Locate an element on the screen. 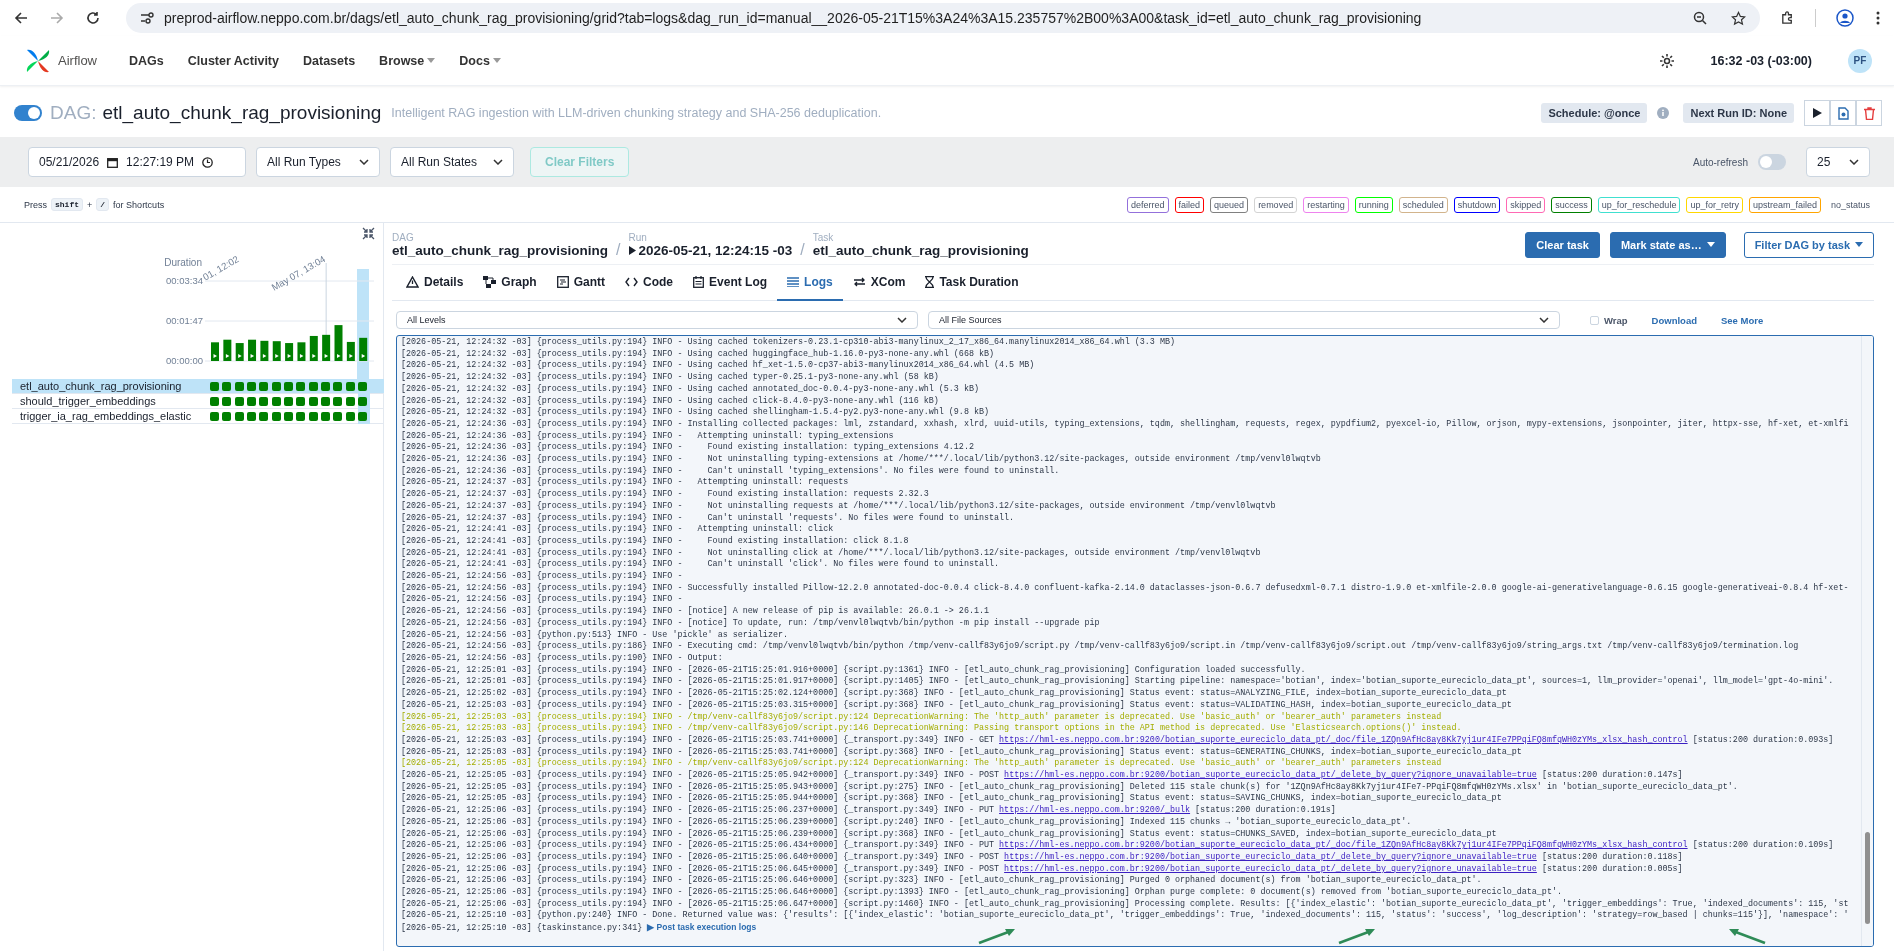 The width and height of the screenshot is (1894, 952). collapse-icon is located at coordinates (368, 233).